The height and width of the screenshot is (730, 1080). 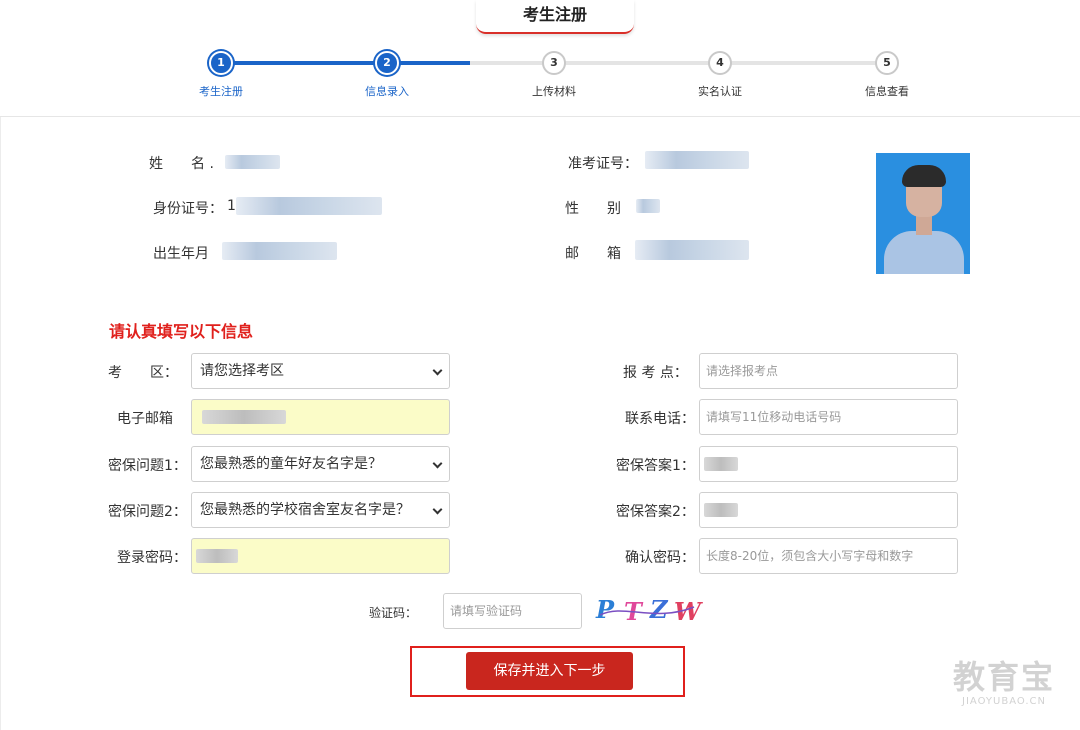 What do you see at coordinates (221, 63) in the screenshot?
I see `step-1-number: 1` at bounding box center [221, 63].